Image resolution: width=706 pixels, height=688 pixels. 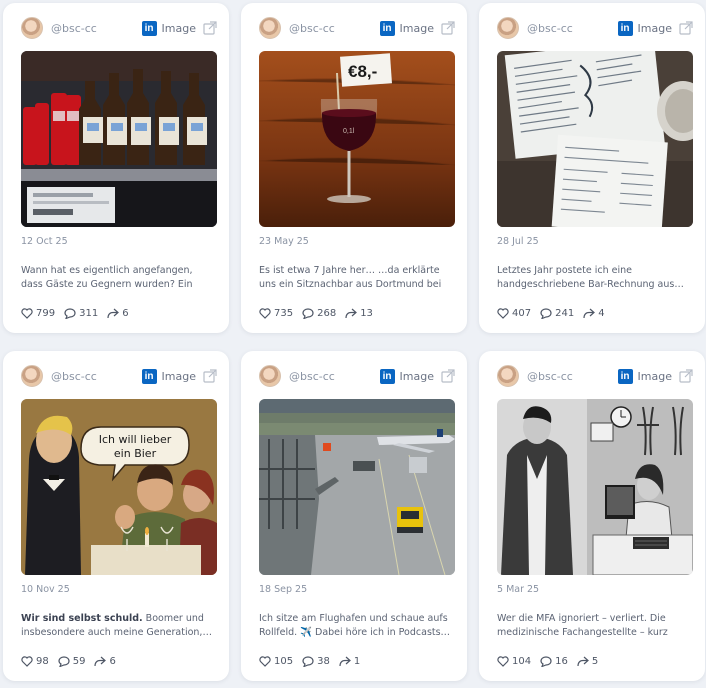 I want to click on comments-count: 241, so click(x=565, y=313).